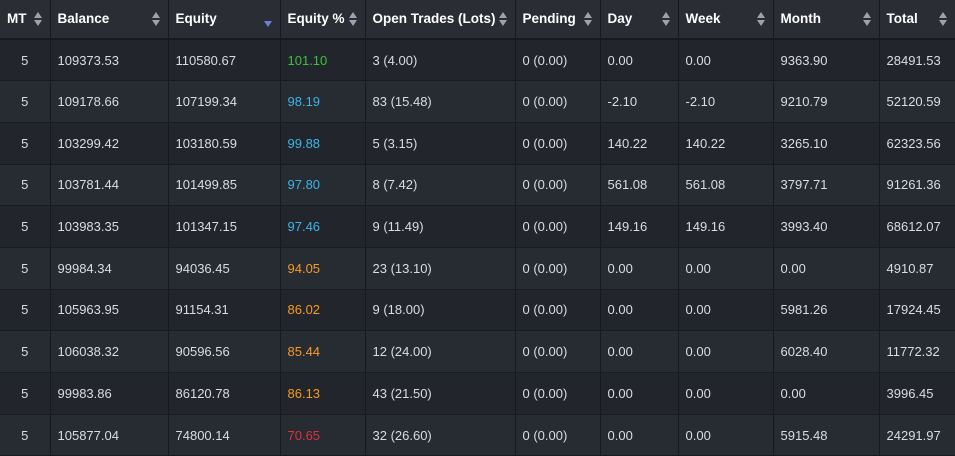  I want to click on cell-total: 17924.45, so click(917, 310).